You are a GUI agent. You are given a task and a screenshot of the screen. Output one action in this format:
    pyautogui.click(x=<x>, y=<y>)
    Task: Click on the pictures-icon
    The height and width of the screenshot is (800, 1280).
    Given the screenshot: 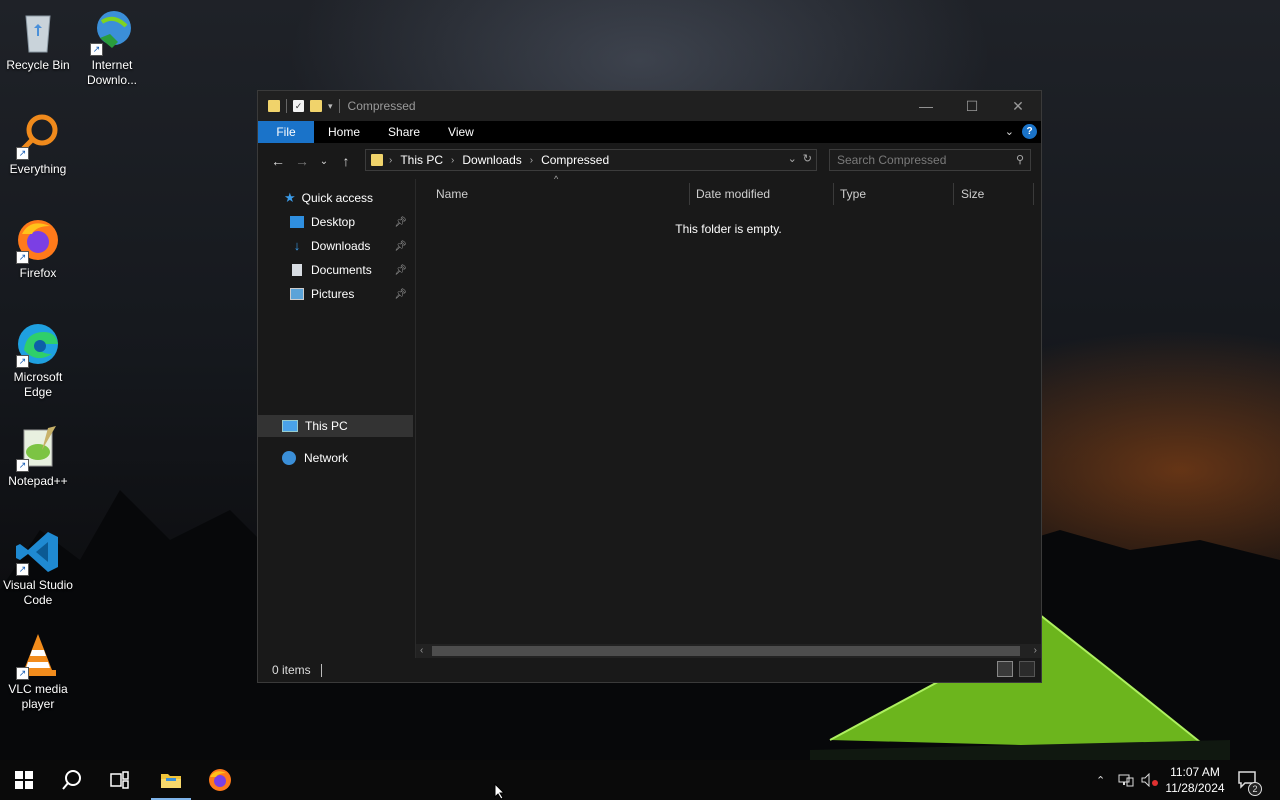 What is the action you would take?
    pyautogui.click(x=297, y=294)
    